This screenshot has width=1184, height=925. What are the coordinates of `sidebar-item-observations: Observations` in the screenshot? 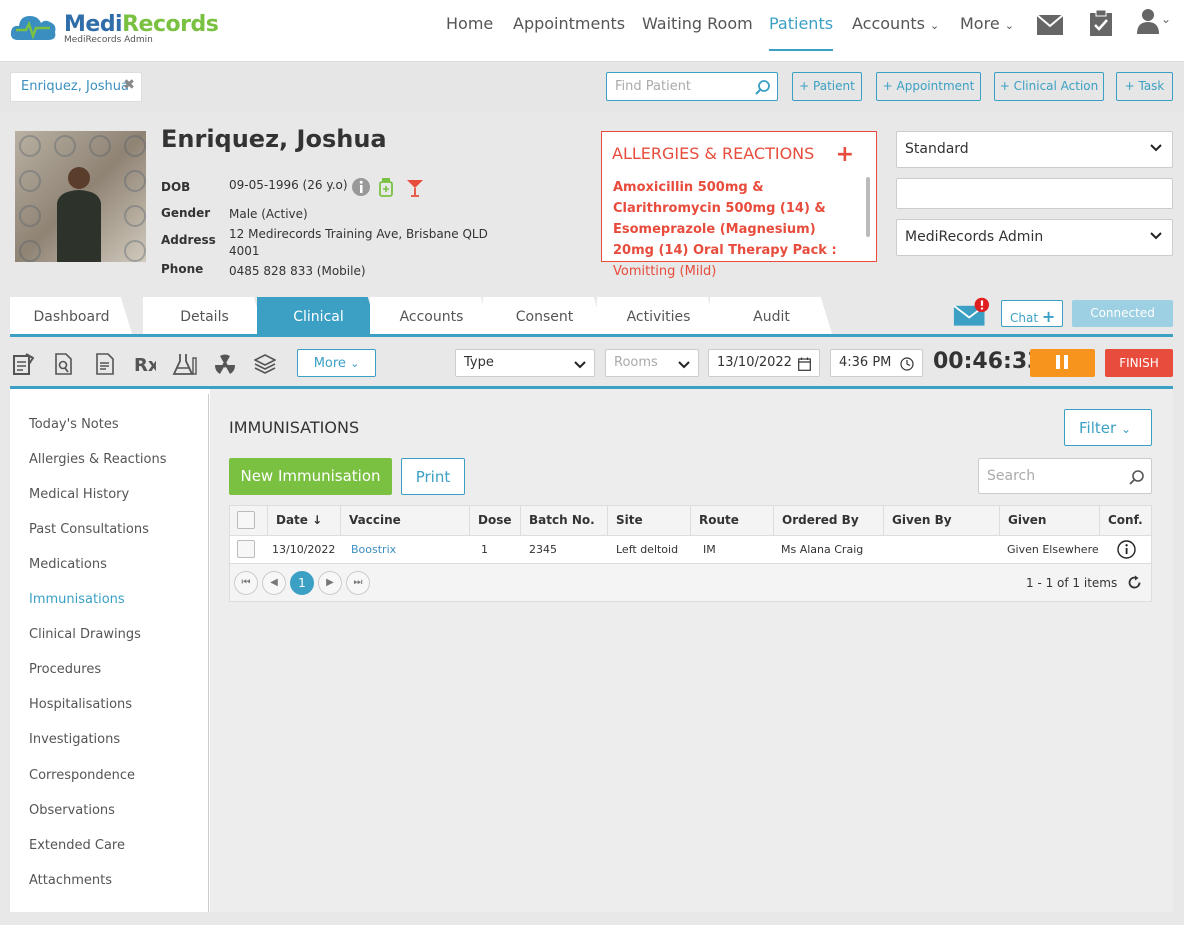 It's located at (72, 810).